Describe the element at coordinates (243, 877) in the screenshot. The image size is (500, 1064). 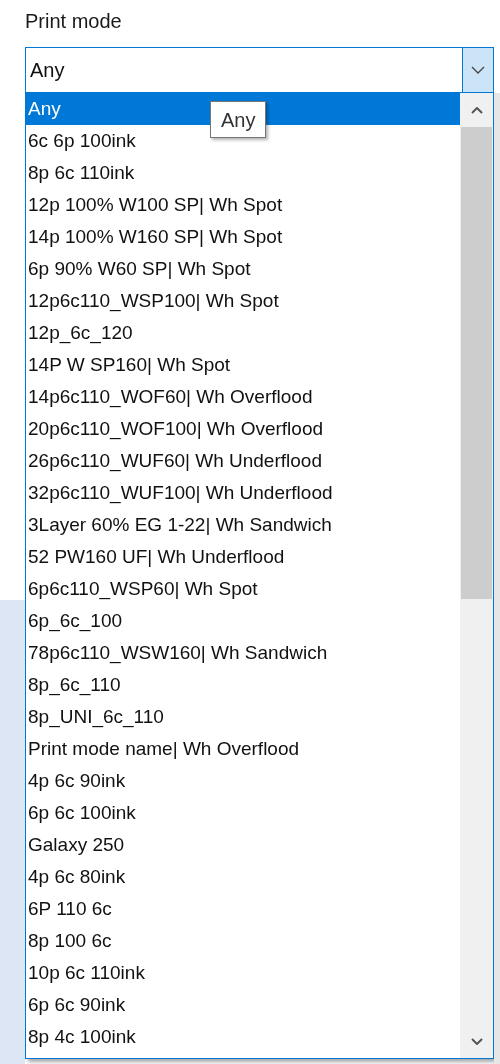
I see `list-item: 4p 6c 80ink` at that location.